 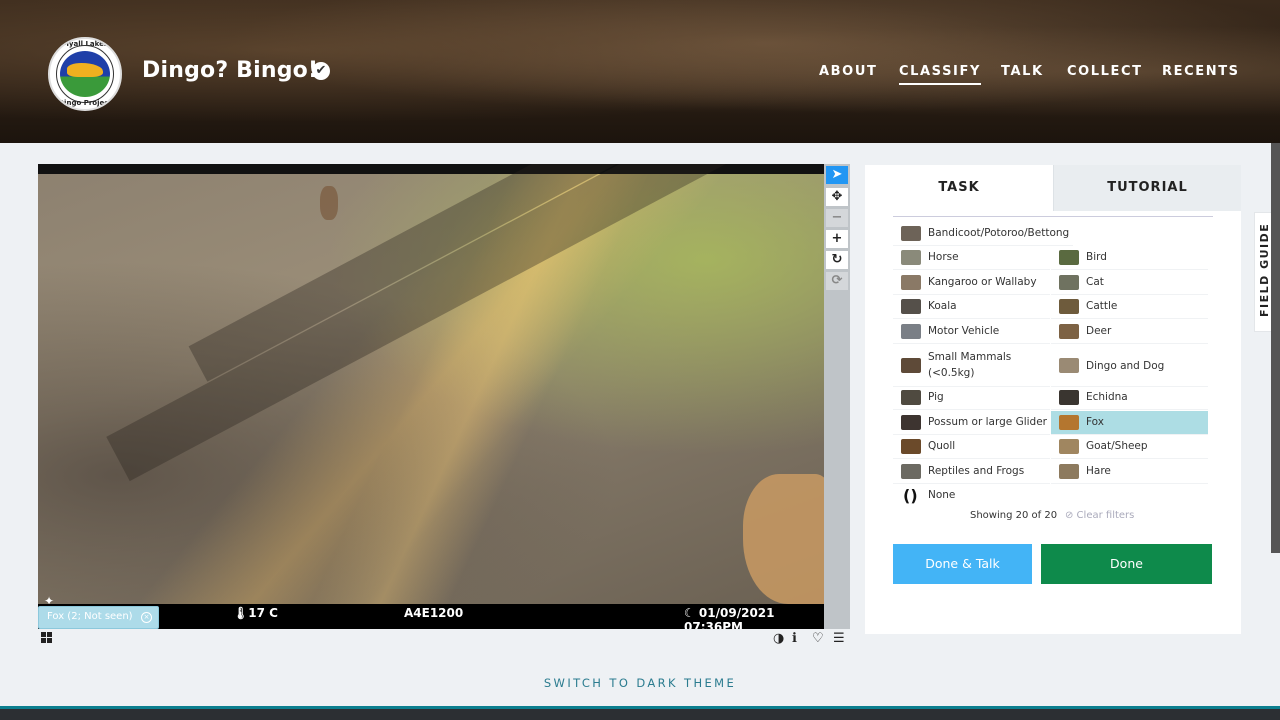 I want to click on switch-dark-theme-link: SWITCH TO DARK THEME, so click(x=640, y=683).